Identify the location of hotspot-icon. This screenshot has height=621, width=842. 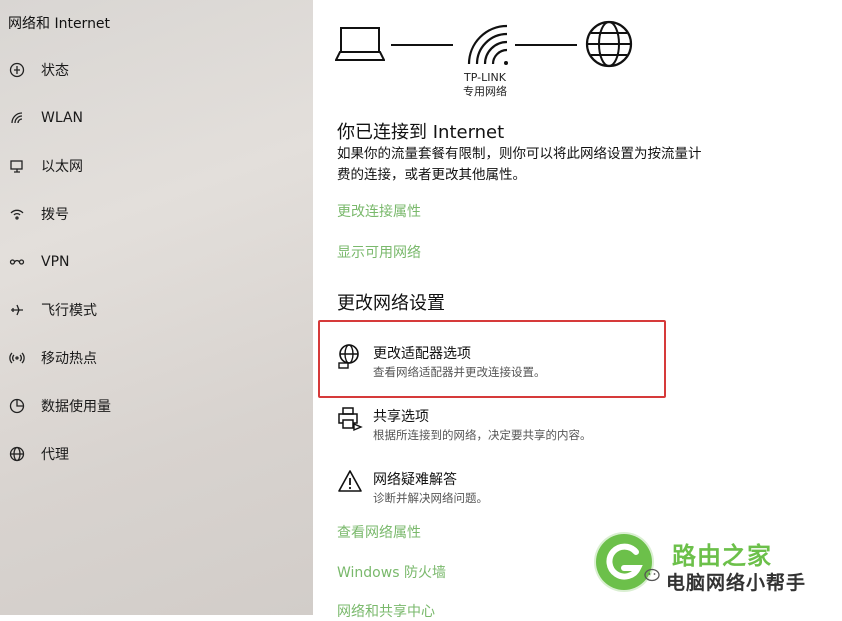
(17, 358).